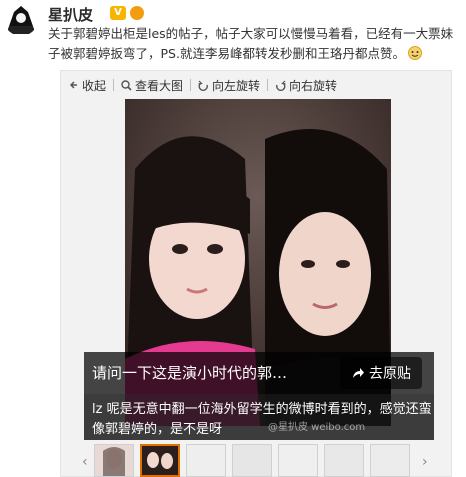 The image size is (466, 477). Describe the element at coordinates (313, 85) in the screenshot. I see `rotate-right-label: 向右旋转` at that location.